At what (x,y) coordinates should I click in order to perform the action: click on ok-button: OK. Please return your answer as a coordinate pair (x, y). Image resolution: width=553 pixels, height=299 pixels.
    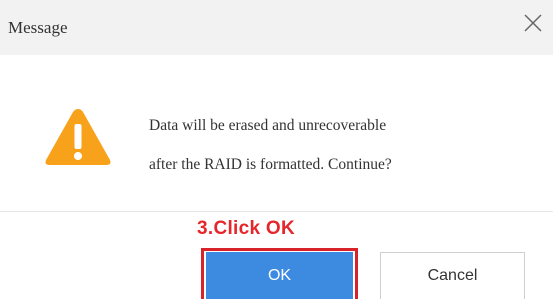
    Looking at the image, I should click on (279, 275).